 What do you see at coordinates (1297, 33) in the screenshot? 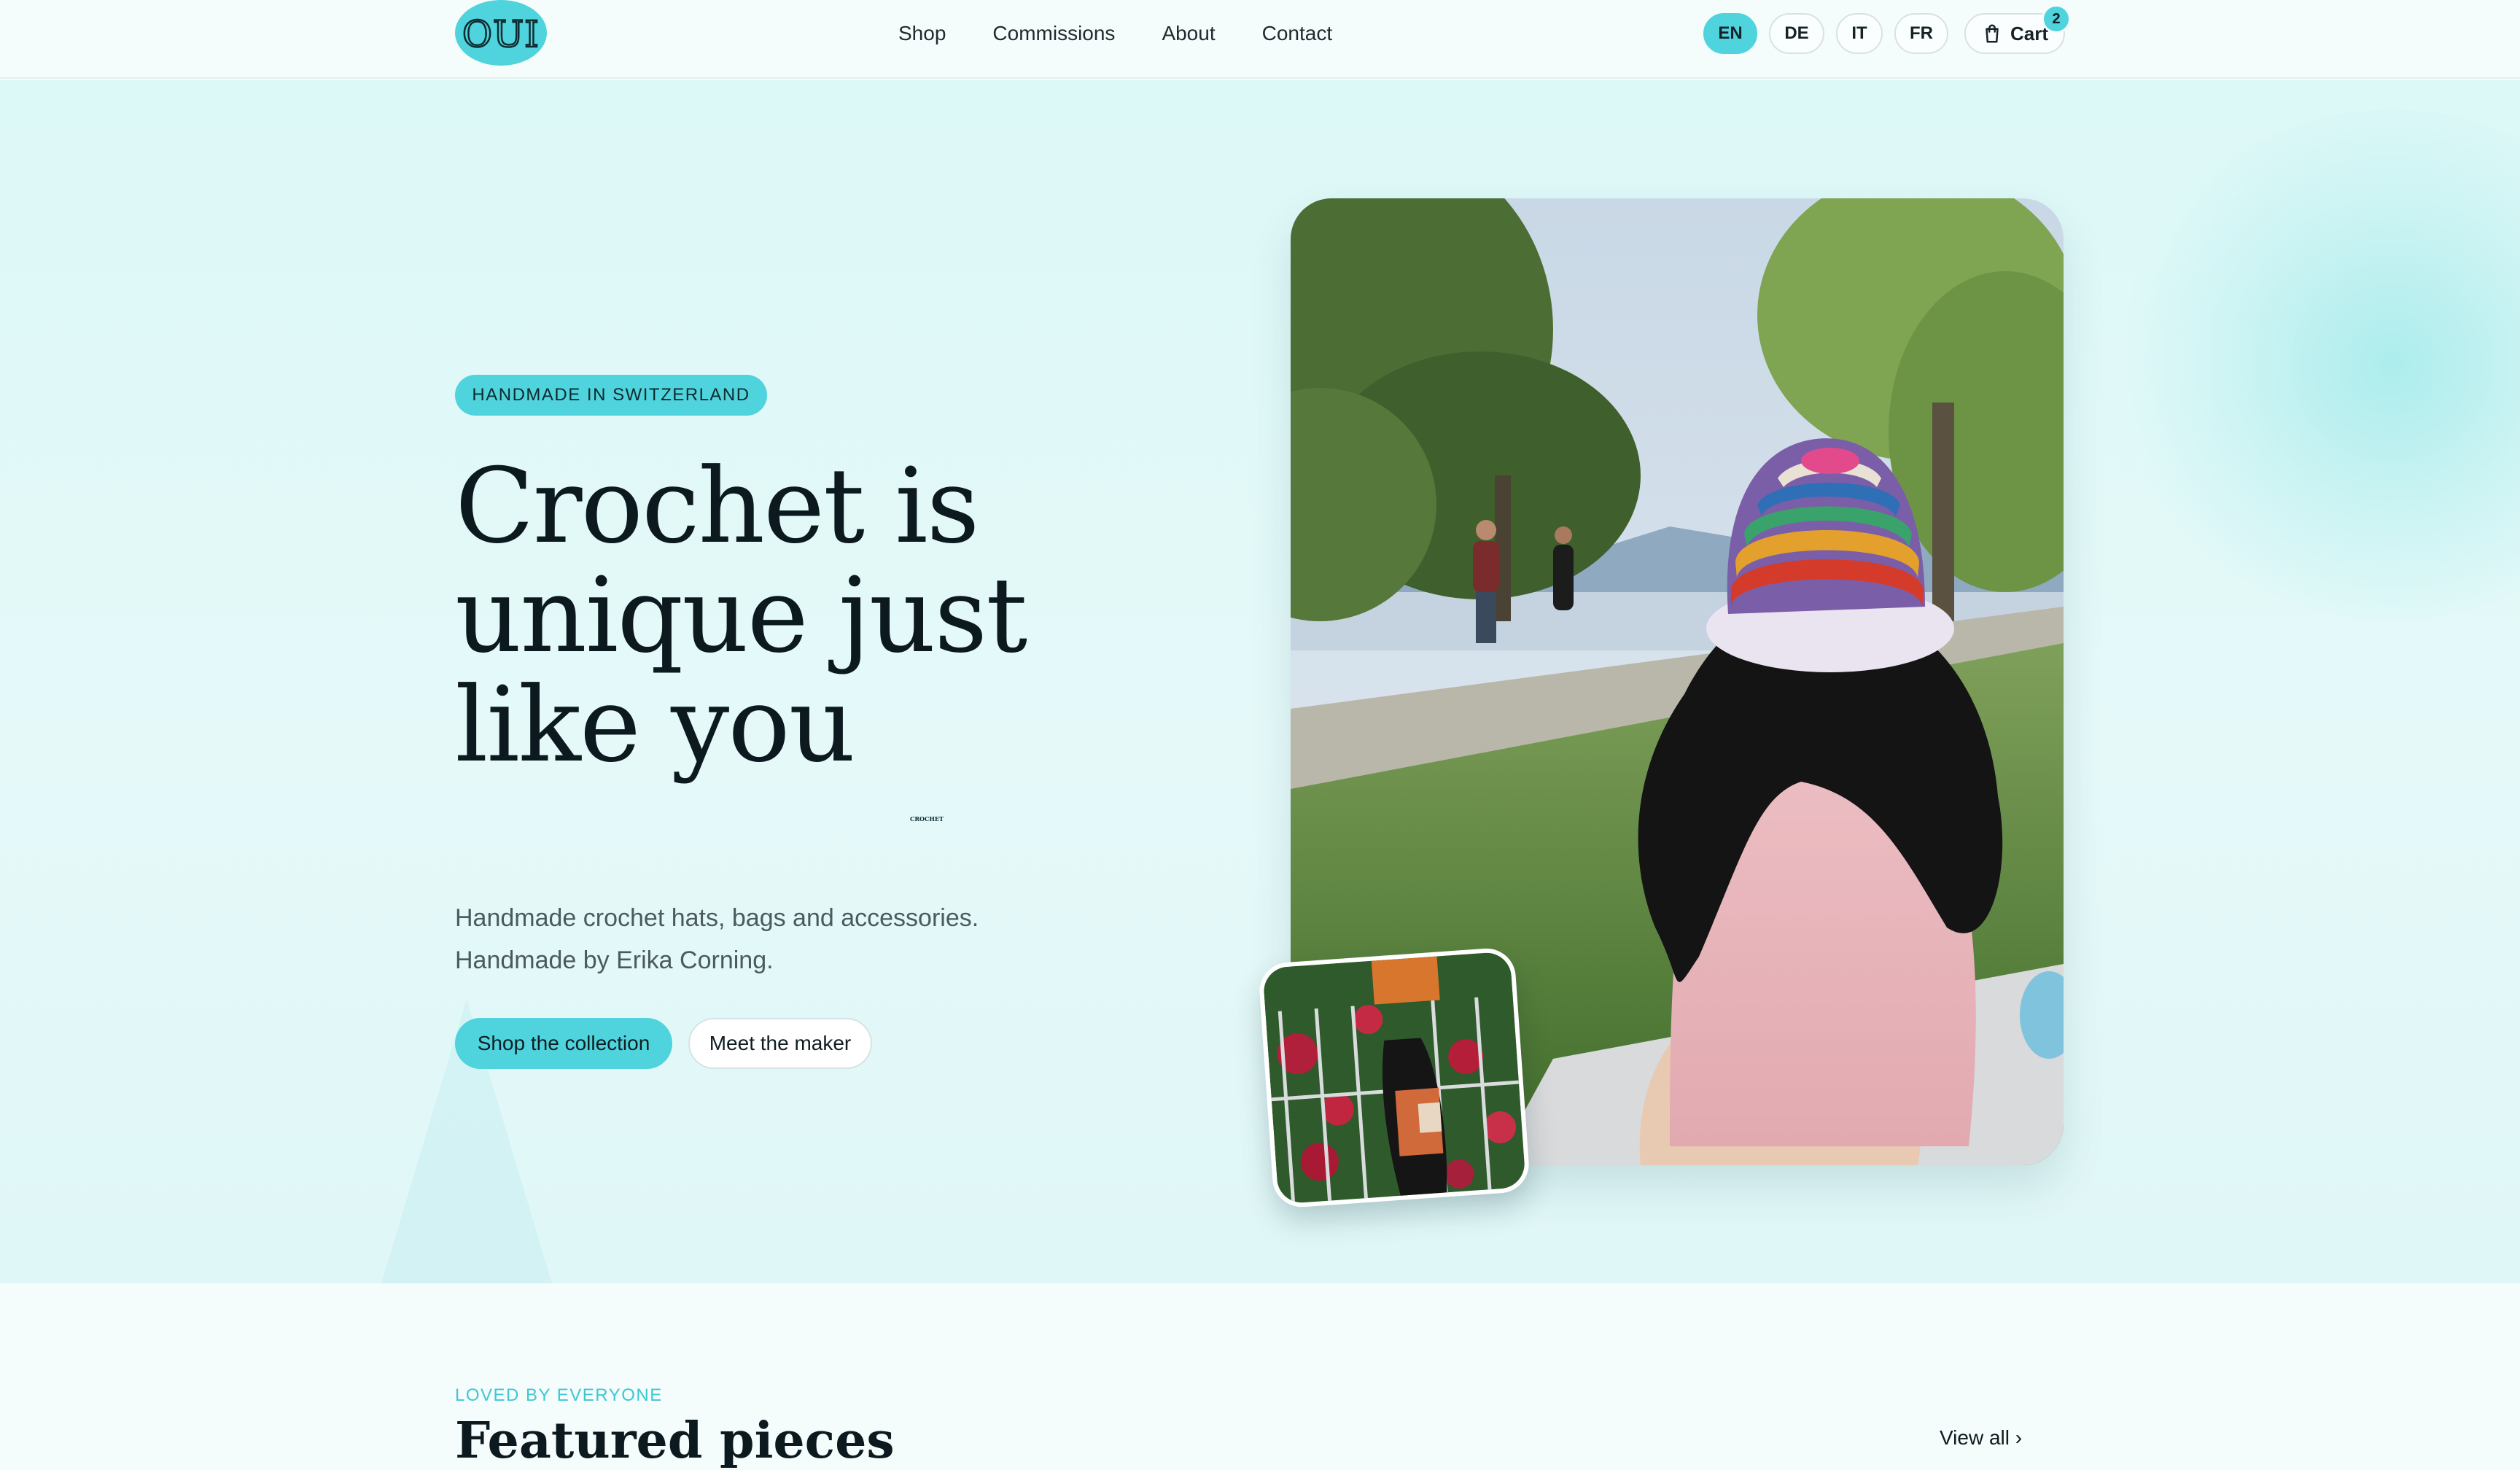
I see `nav-contact: Contact` at bounding box center [1297, 33].